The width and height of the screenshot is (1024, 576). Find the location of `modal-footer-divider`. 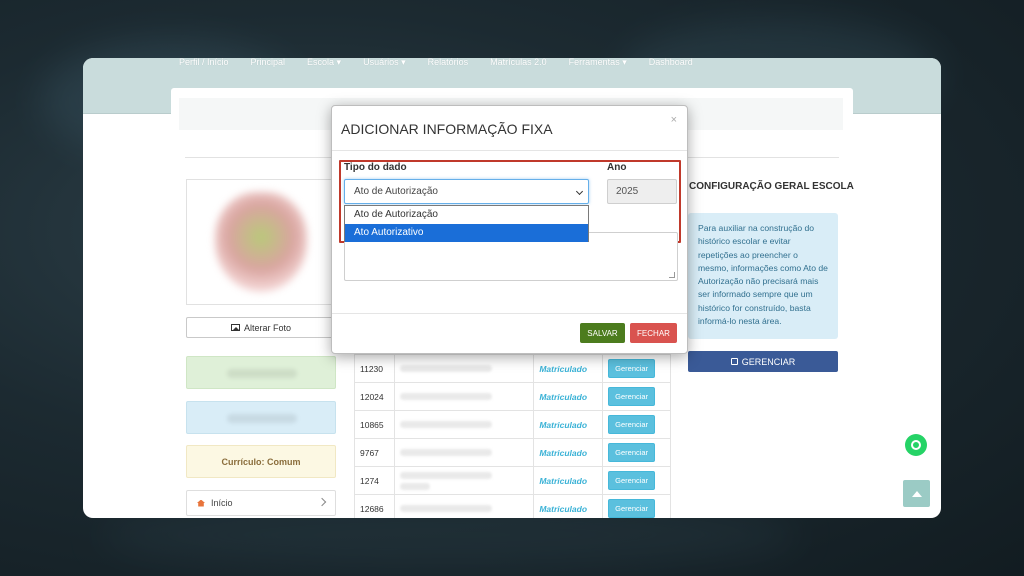

modal-footer-divider is located at coordinates (509, 313).